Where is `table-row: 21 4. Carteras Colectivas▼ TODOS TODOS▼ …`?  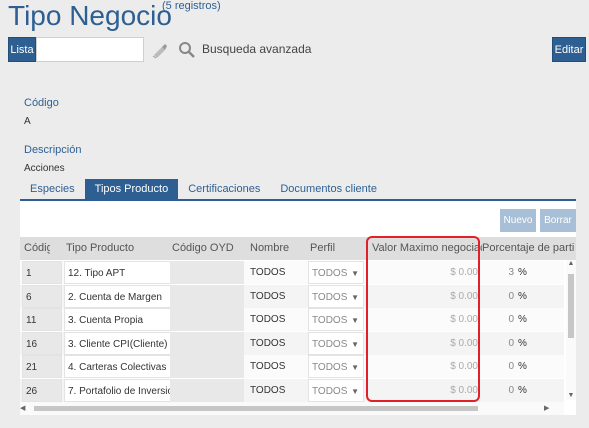
table-row: 21 4. Carteras Colectivas▼ TODOS TODOS▼ … is located at coordinates (292, 366).